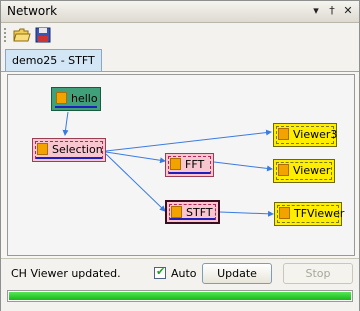 Image resolution: width=360 pixels, height=311 pixels. Describe the element at coordinates (135, 182) in the screenshot. I see `link-selection-stft` at that location.